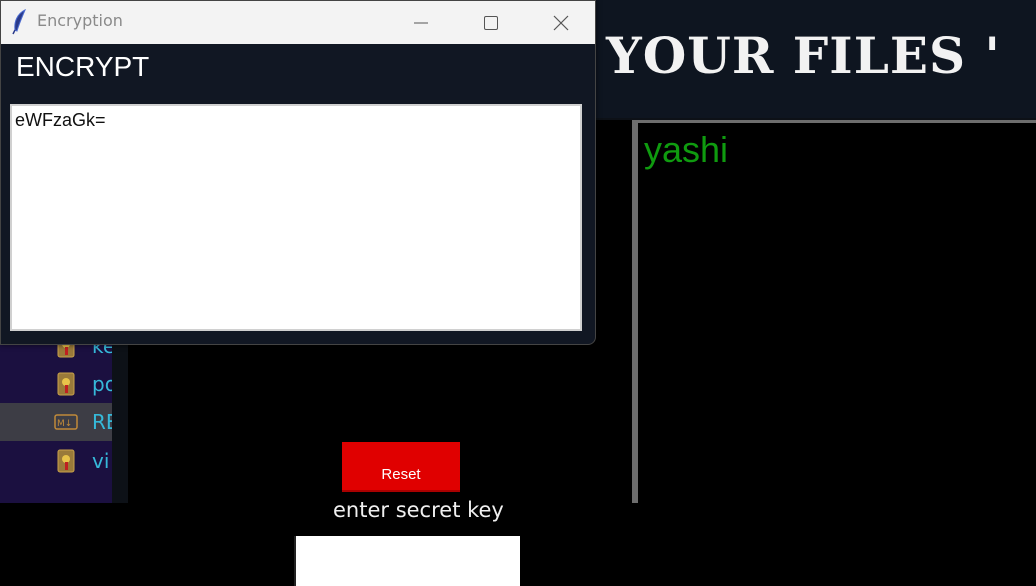 The image size is (1036, 586). I want to click on close-button, so click(561, 22).